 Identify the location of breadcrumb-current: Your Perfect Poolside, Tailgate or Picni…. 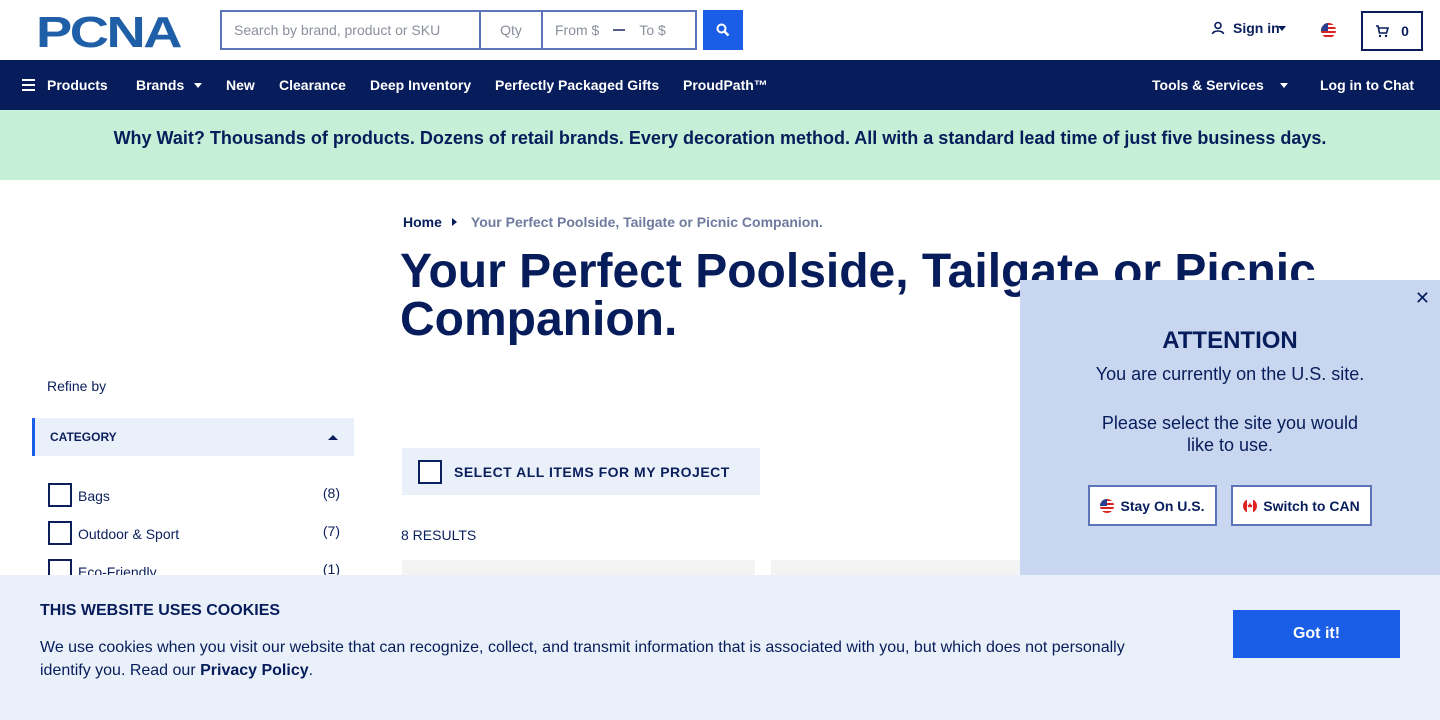
(646, 222).